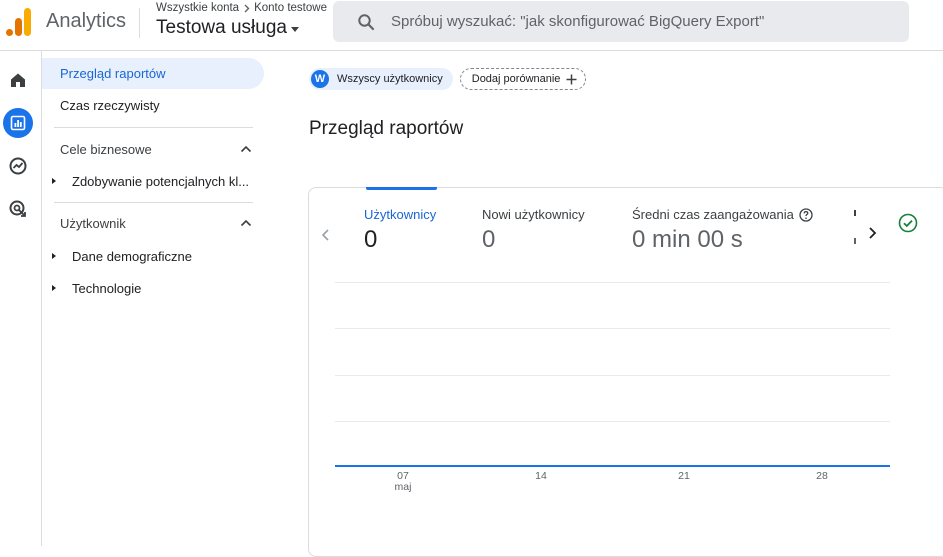 This screenshot has height=557, width=943. Describe the element at coordinates (533, 214) in the screenshot. I see `metric-label: Nowi użytkownicy` at that location.